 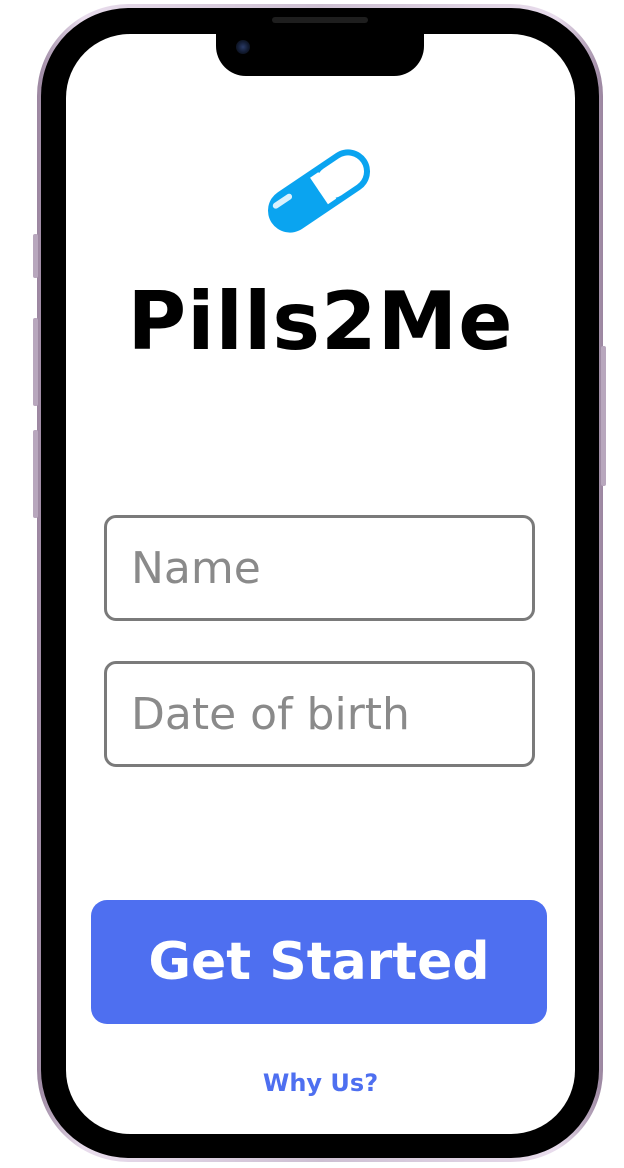 I want to click on silent-switch, so click(x=35, y=256).